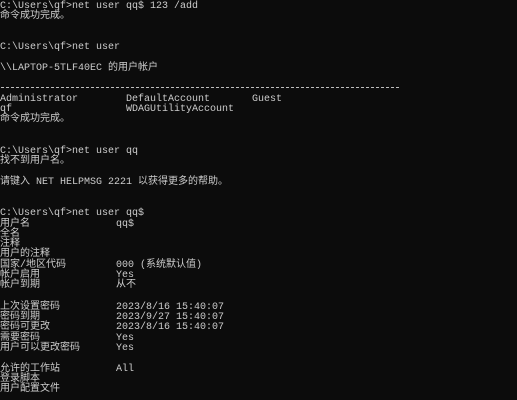 This screenshot has width=517, height=400. Describe the element at coordinates (267, 99) in the screenshot. I see `account-name: Guest` at that location.